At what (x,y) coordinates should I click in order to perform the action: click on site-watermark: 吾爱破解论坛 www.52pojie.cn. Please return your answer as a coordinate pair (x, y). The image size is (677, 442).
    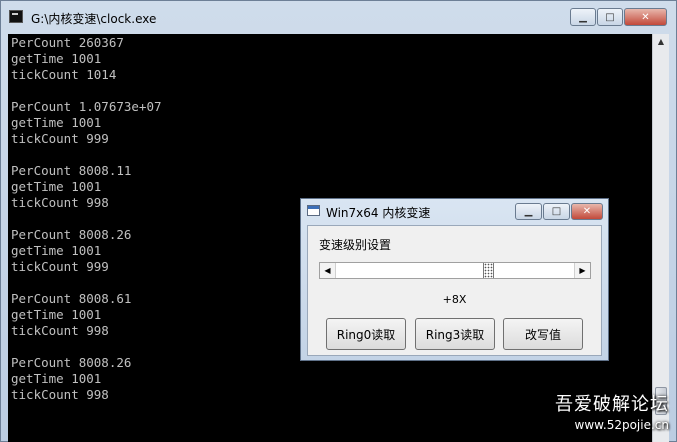
    Looking at the image, I should click on (612, 411).